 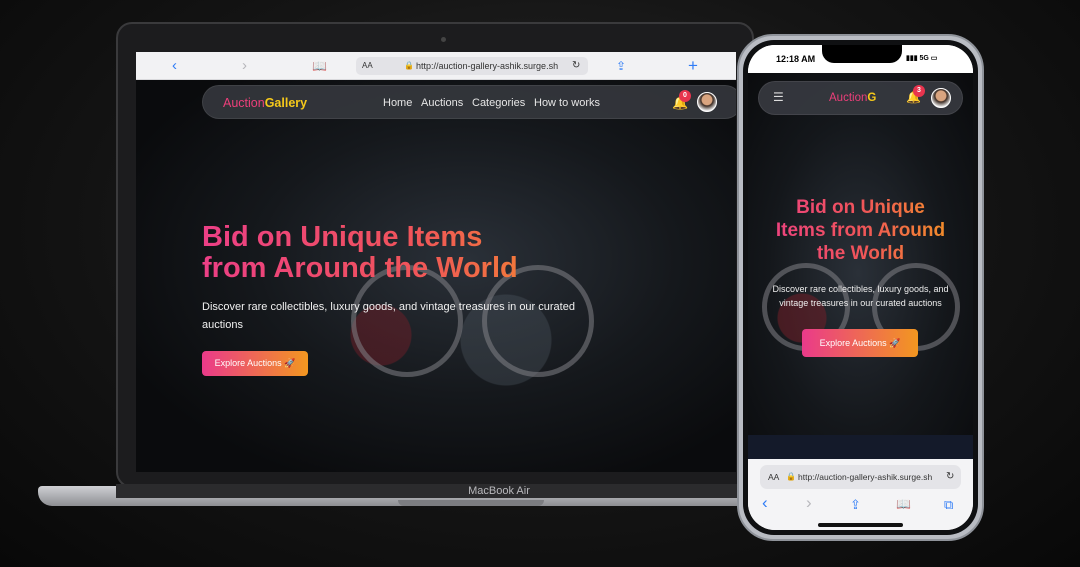 I want to click on lock-icon: 🔒, so click(x=409, y=65).